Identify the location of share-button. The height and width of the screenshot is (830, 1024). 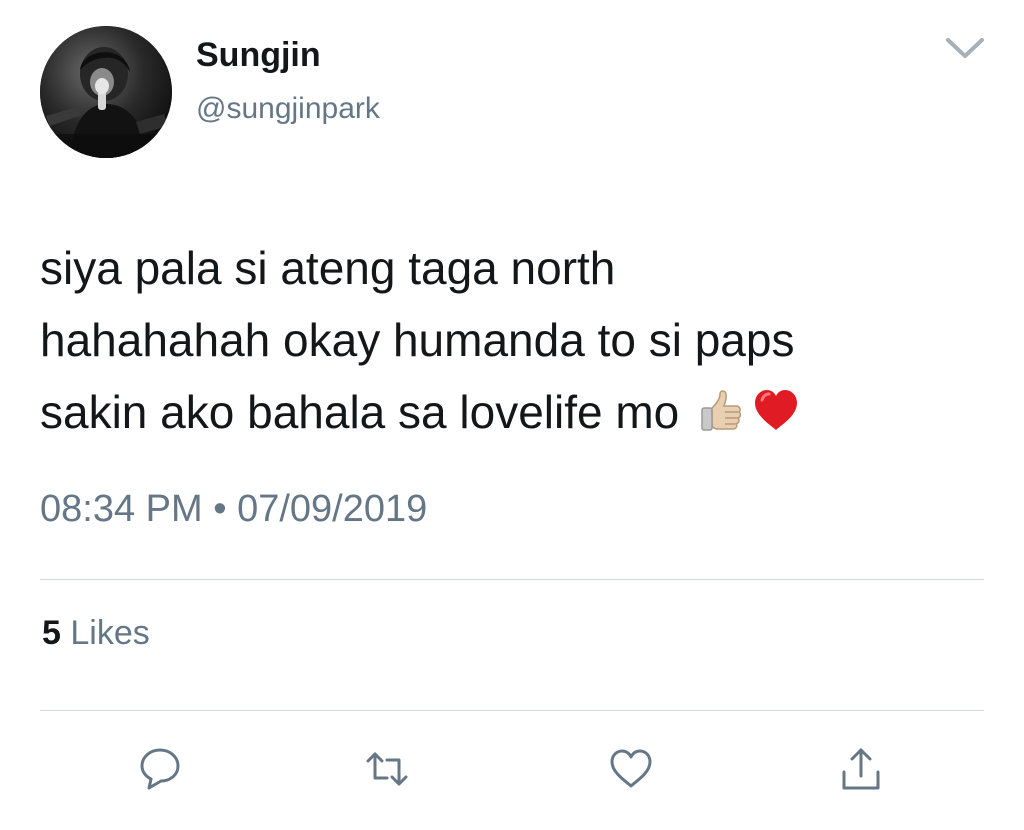
(861, 769).